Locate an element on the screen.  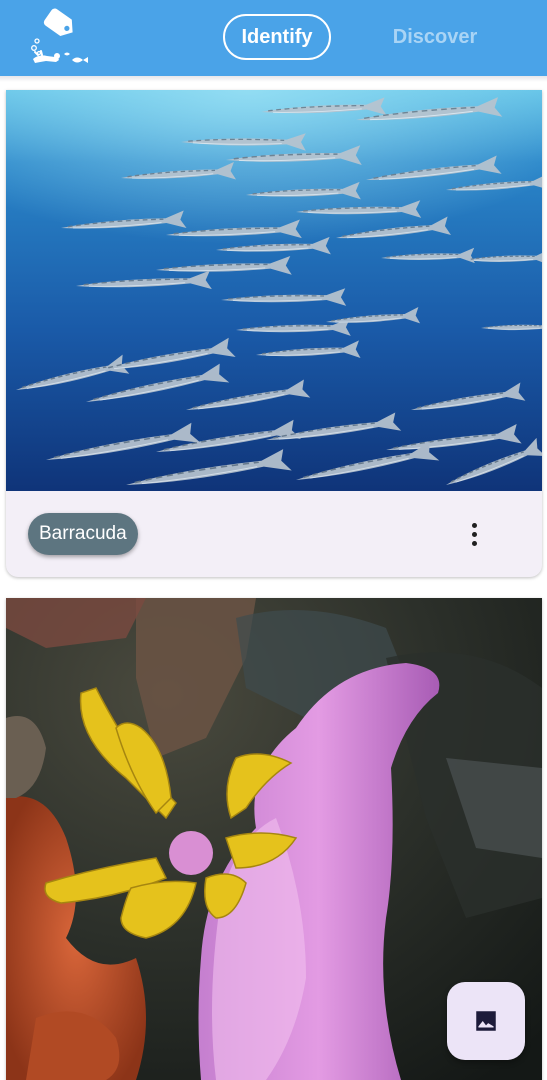
image-icon is located at coordinates (486, 1021).